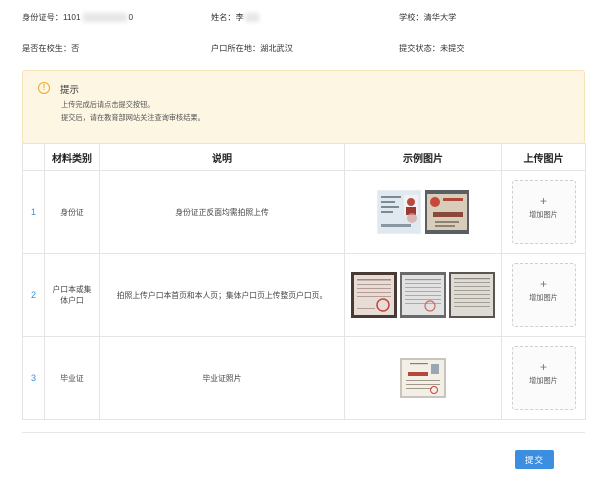 Image resolution: width=608 pixels, height=484 pixels. Describe the element at coordinates (432, 48) in the screenshot. I see `submit-status-field: 提交状态：未提交` at that location.